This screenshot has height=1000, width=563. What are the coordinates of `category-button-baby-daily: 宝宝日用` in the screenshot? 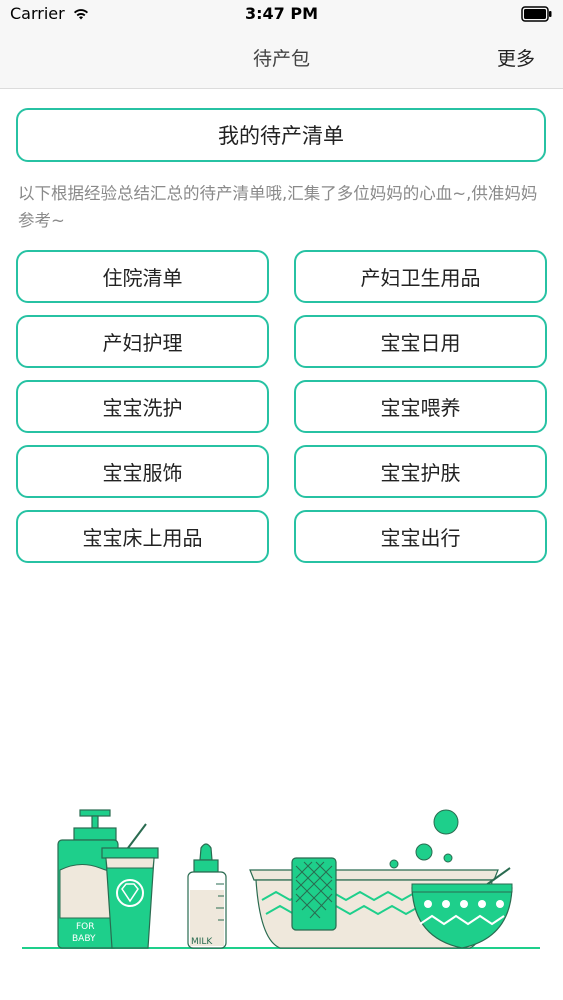 It's located at (420, 341).